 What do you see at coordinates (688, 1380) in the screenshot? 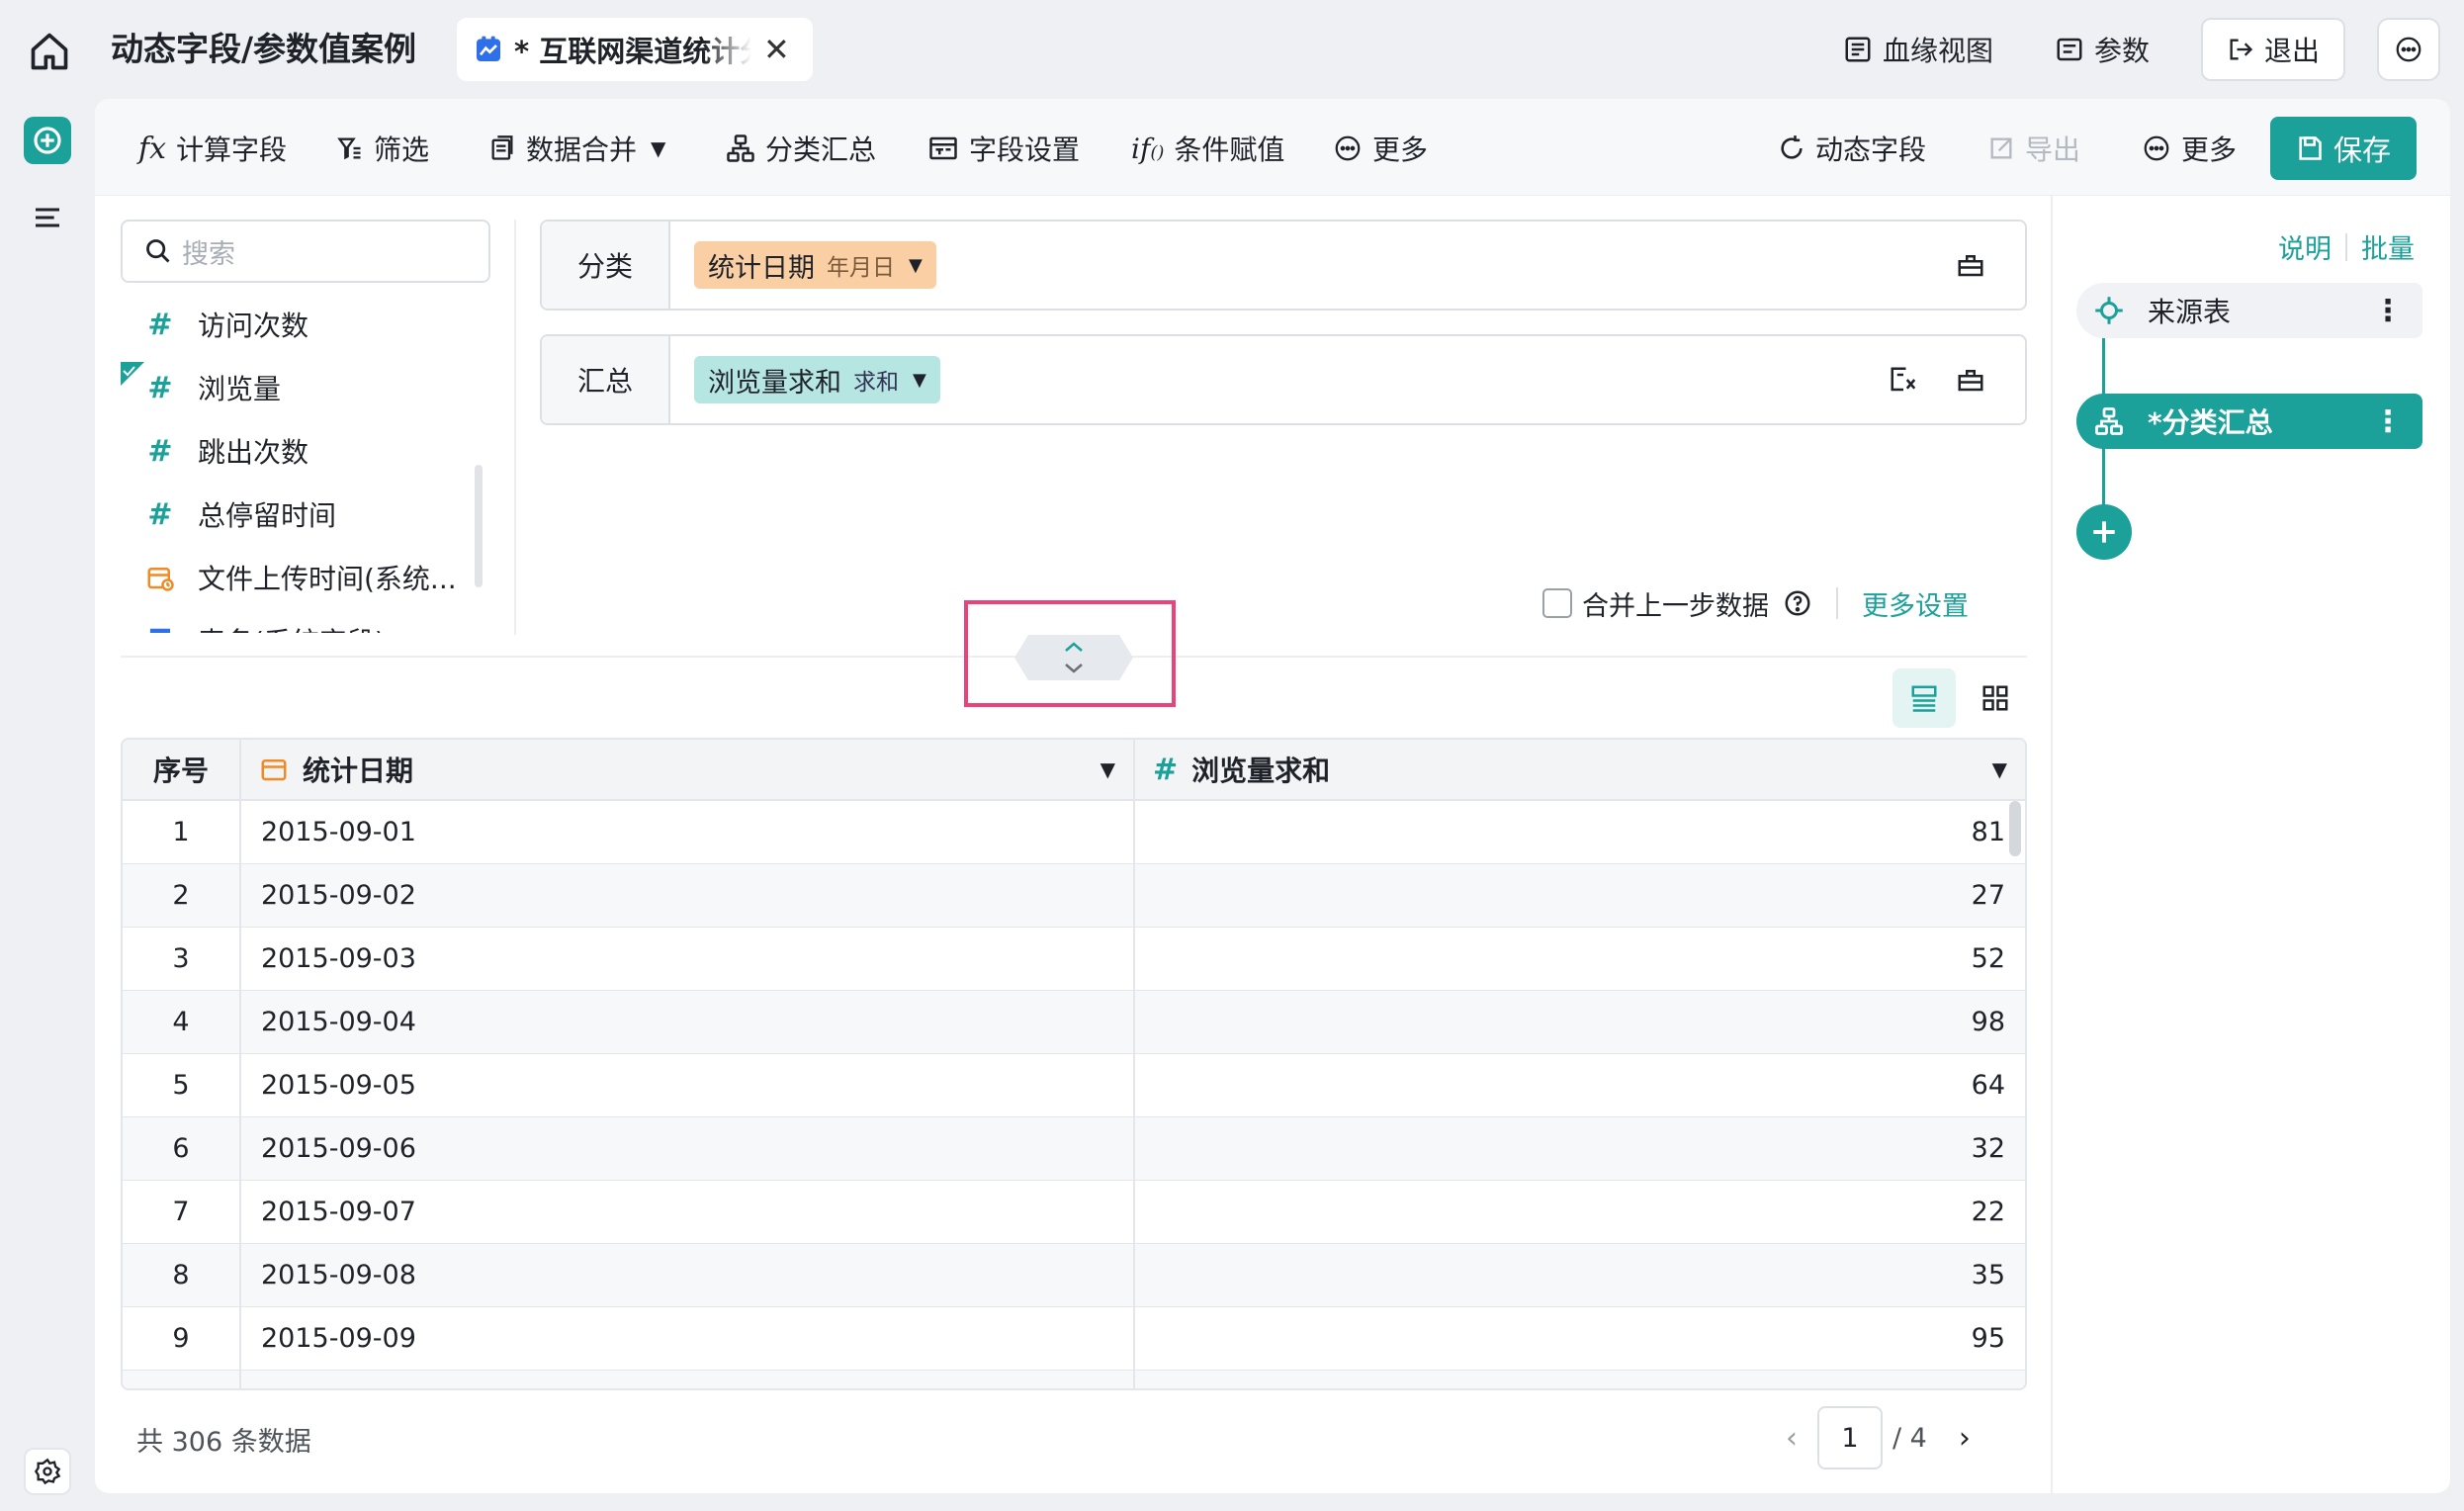
I see `cell-date` at bounding box center [688, 1380].